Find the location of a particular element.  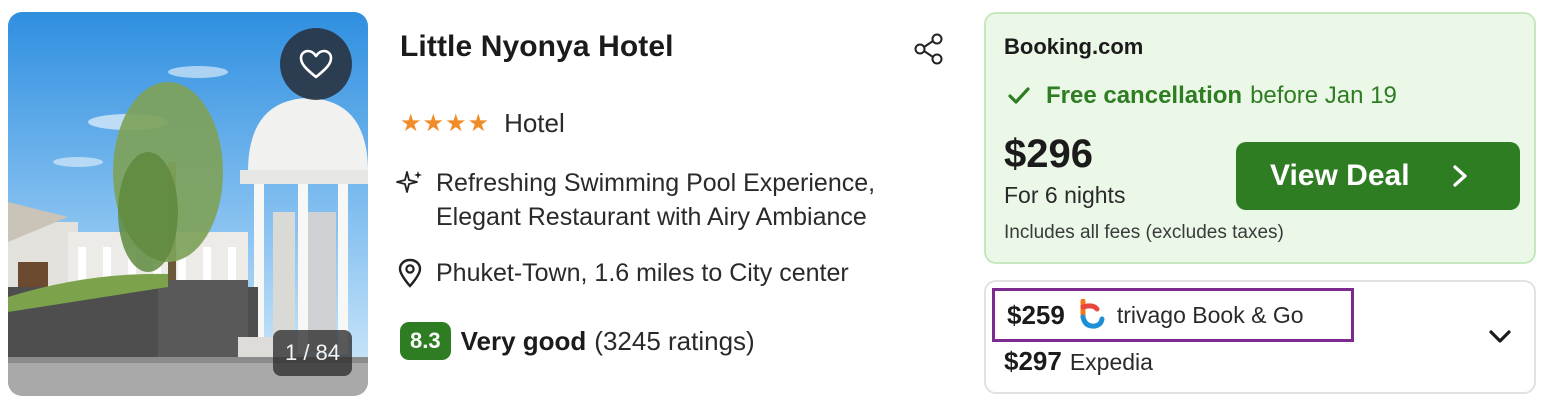

fee-note: Includes all fees (excludes taxes) is located at coordinates (1144, 232).